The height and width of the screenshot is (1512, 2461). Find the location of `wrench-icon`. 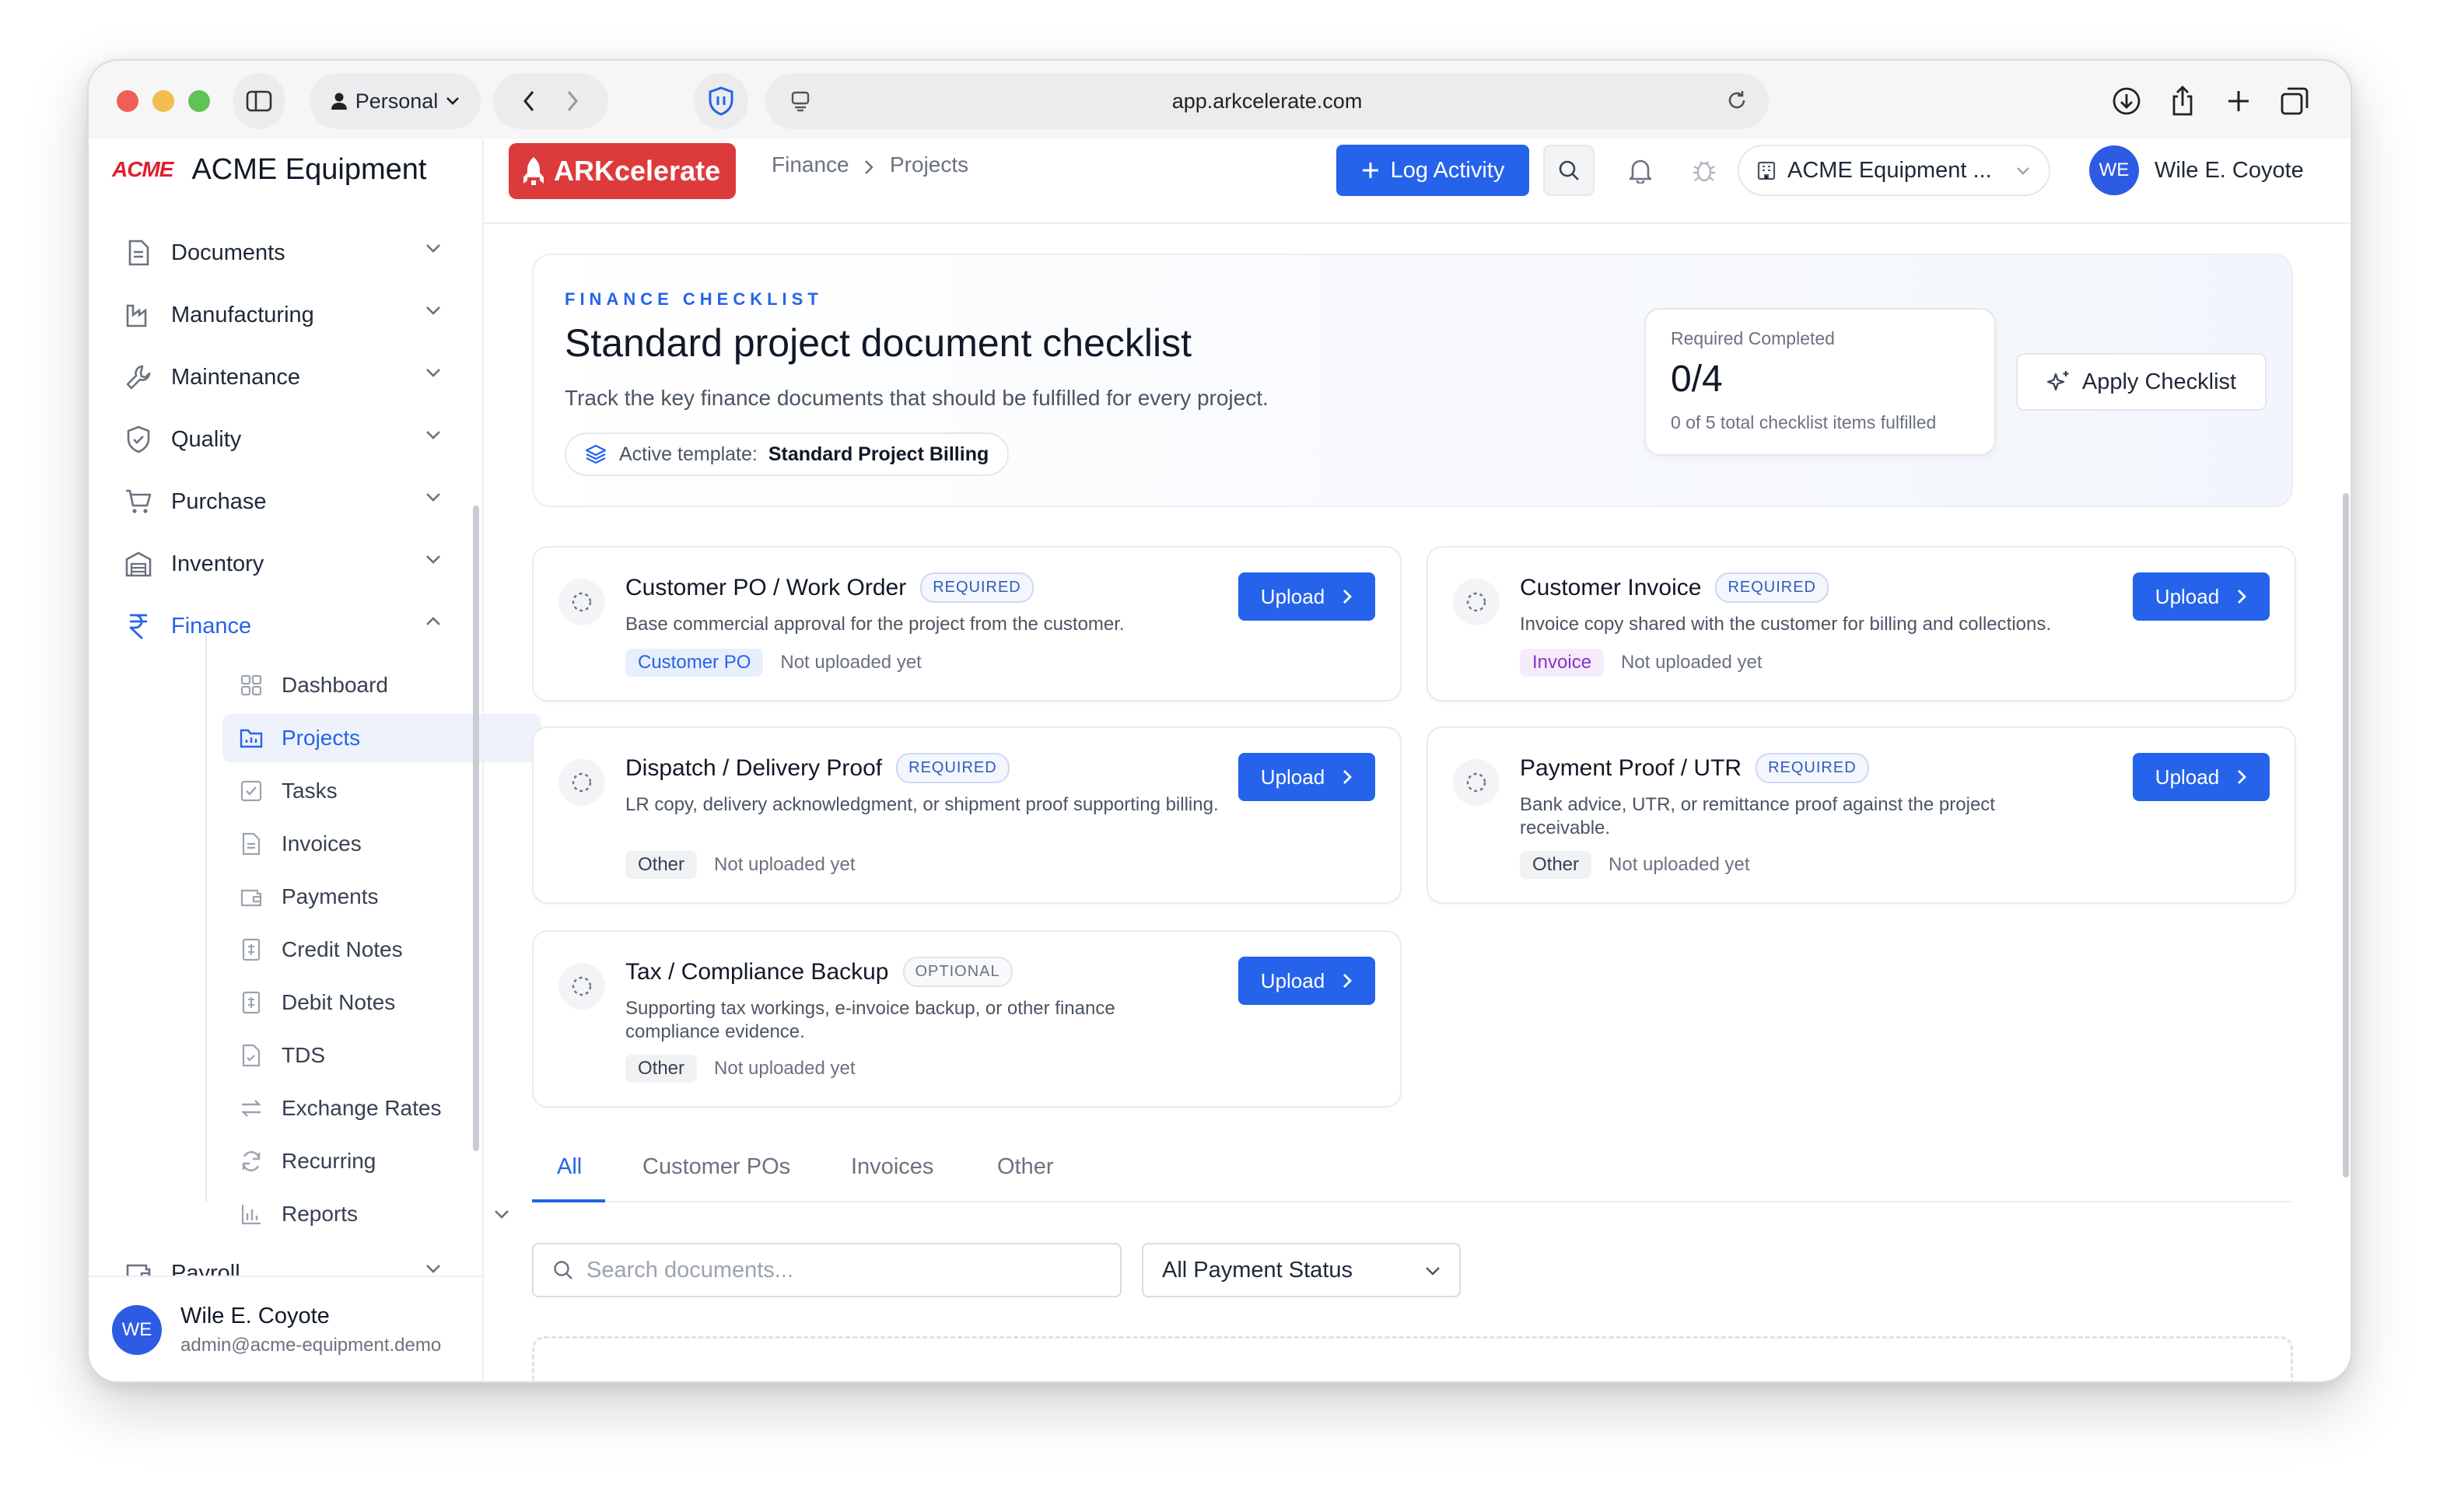

wrench-icon is located at coordinates (138, 378).